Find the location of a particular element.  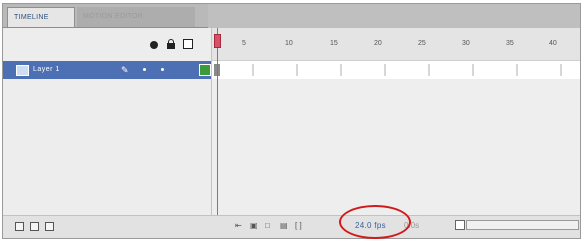

layer-name: Layer 1 is located at coordinates (46, 70).